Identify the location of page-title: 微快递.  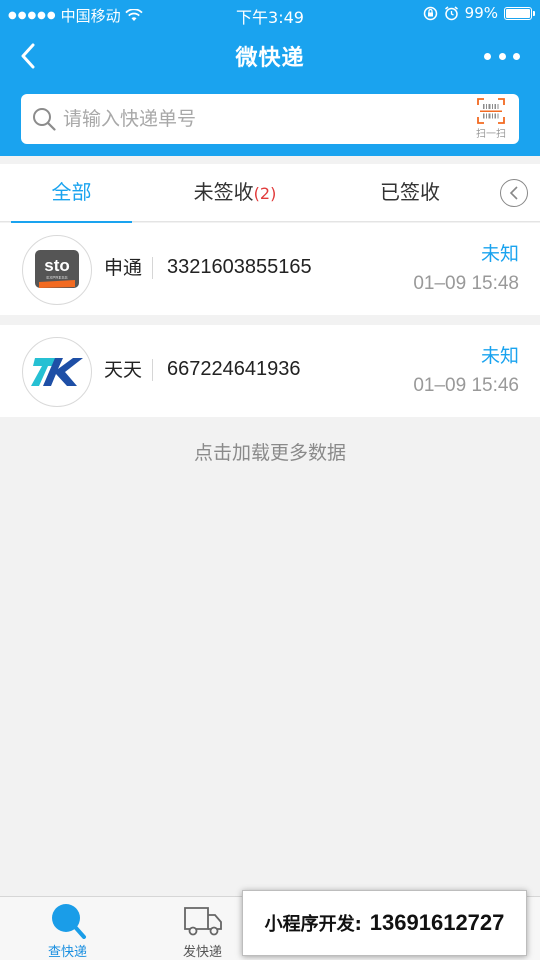
(270, 58).